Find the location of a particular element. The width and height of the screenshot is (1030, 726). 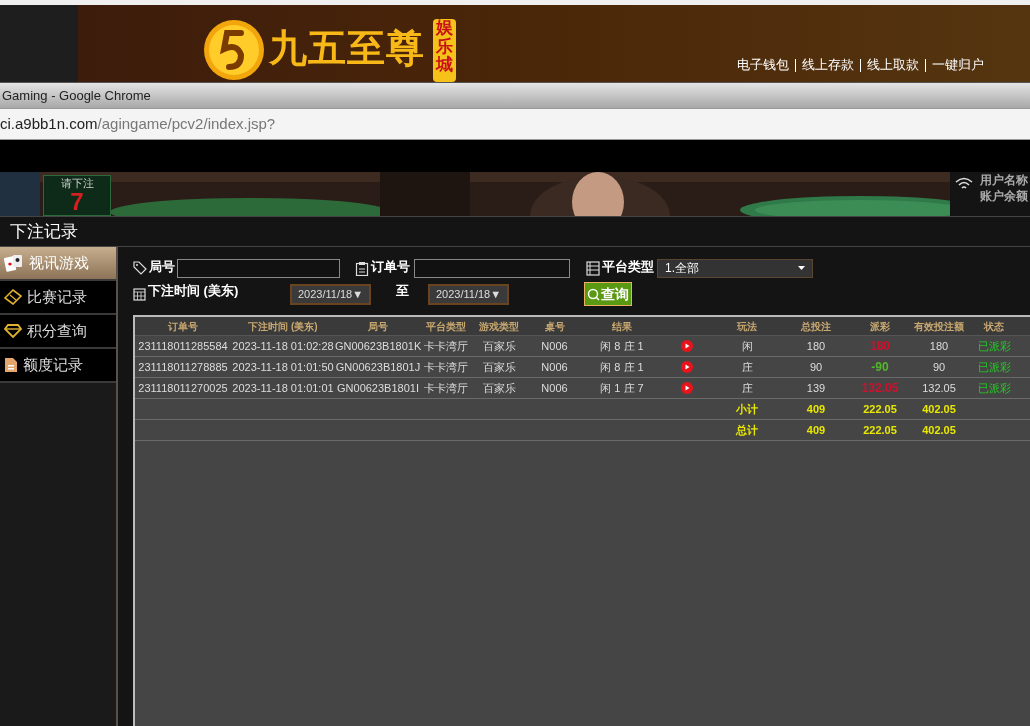

logo-badge: 娱乐城 is located at coordinates (444, 50).